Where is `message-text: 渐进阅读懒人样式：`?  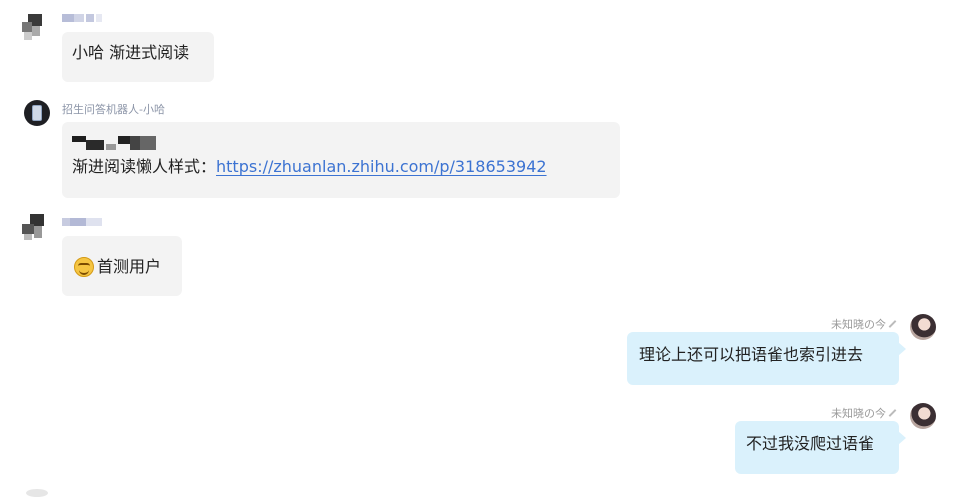 message-text: 渐进阅读懒人样式： is located at coordinates (144, 166).